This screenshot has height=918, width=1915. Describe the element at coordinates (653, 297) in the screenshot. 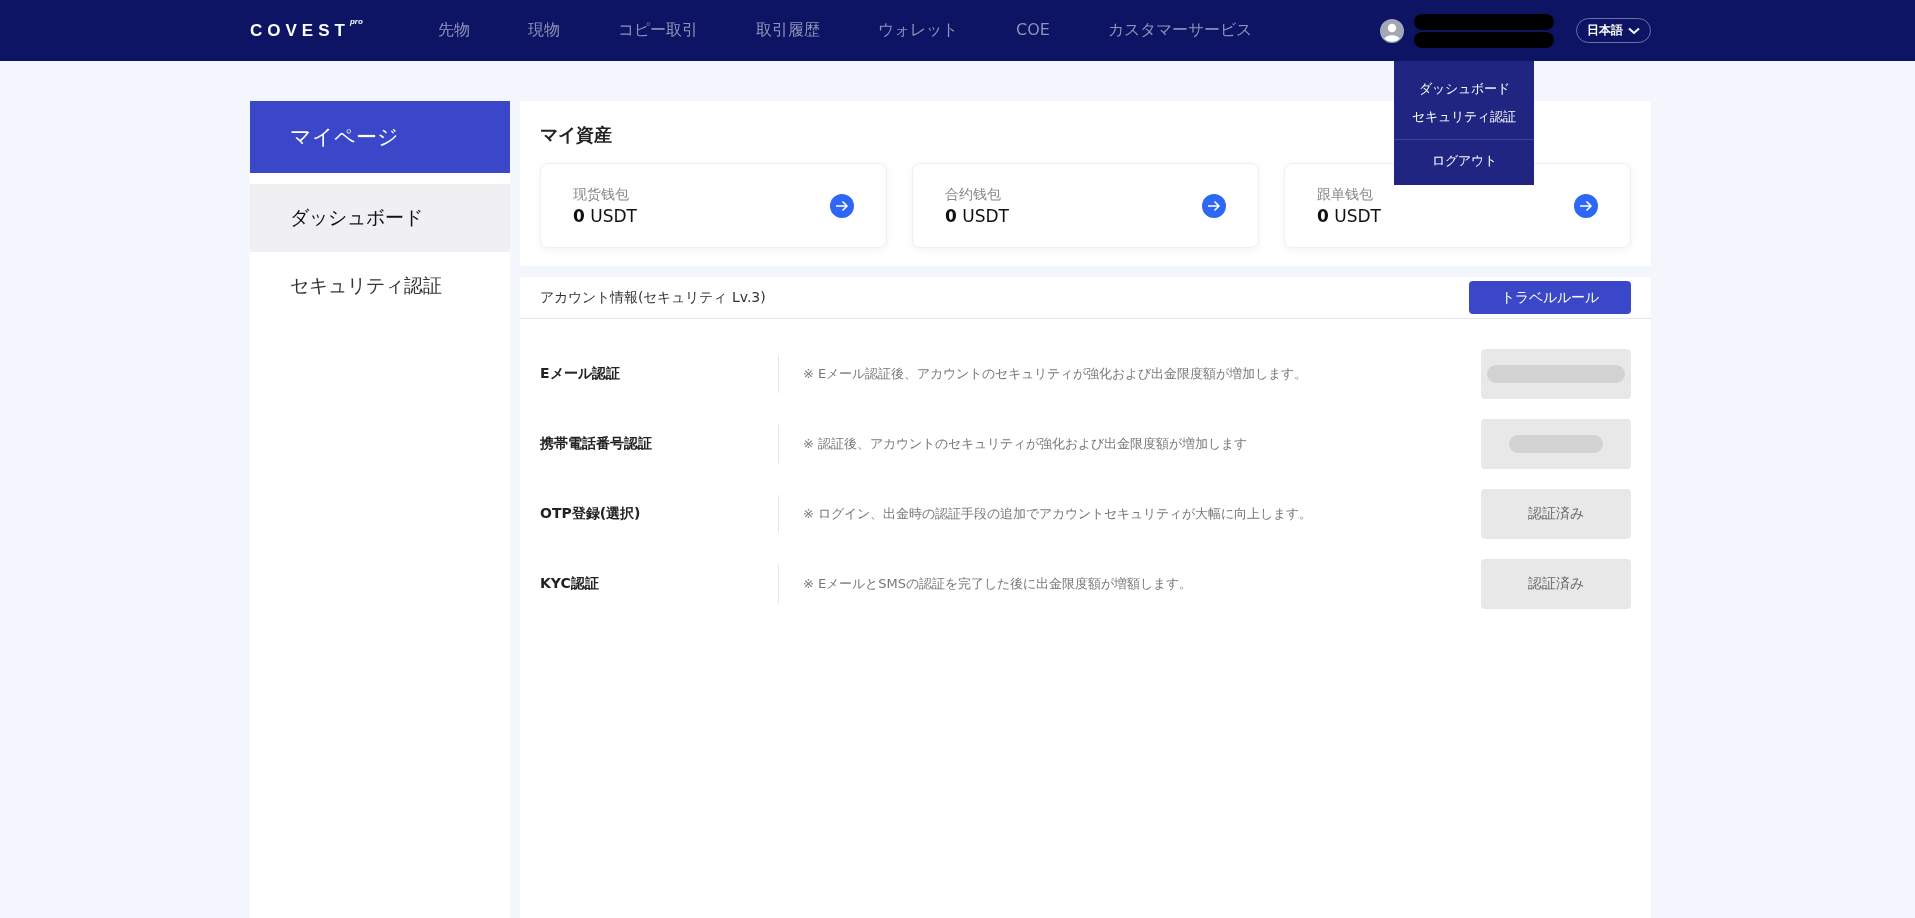

I see `section-title: アカウント情報(セキュリティ Lv.3)` at that location.